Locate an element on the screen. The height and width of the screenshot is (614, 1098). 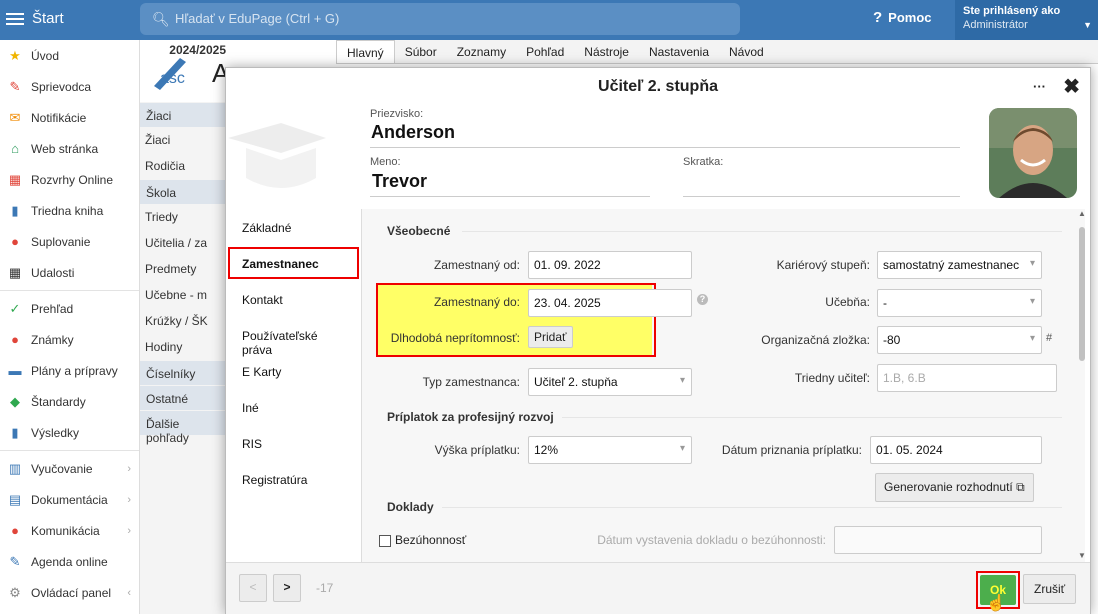
dialog-tab: Základné is located at coordinates (293, 227).